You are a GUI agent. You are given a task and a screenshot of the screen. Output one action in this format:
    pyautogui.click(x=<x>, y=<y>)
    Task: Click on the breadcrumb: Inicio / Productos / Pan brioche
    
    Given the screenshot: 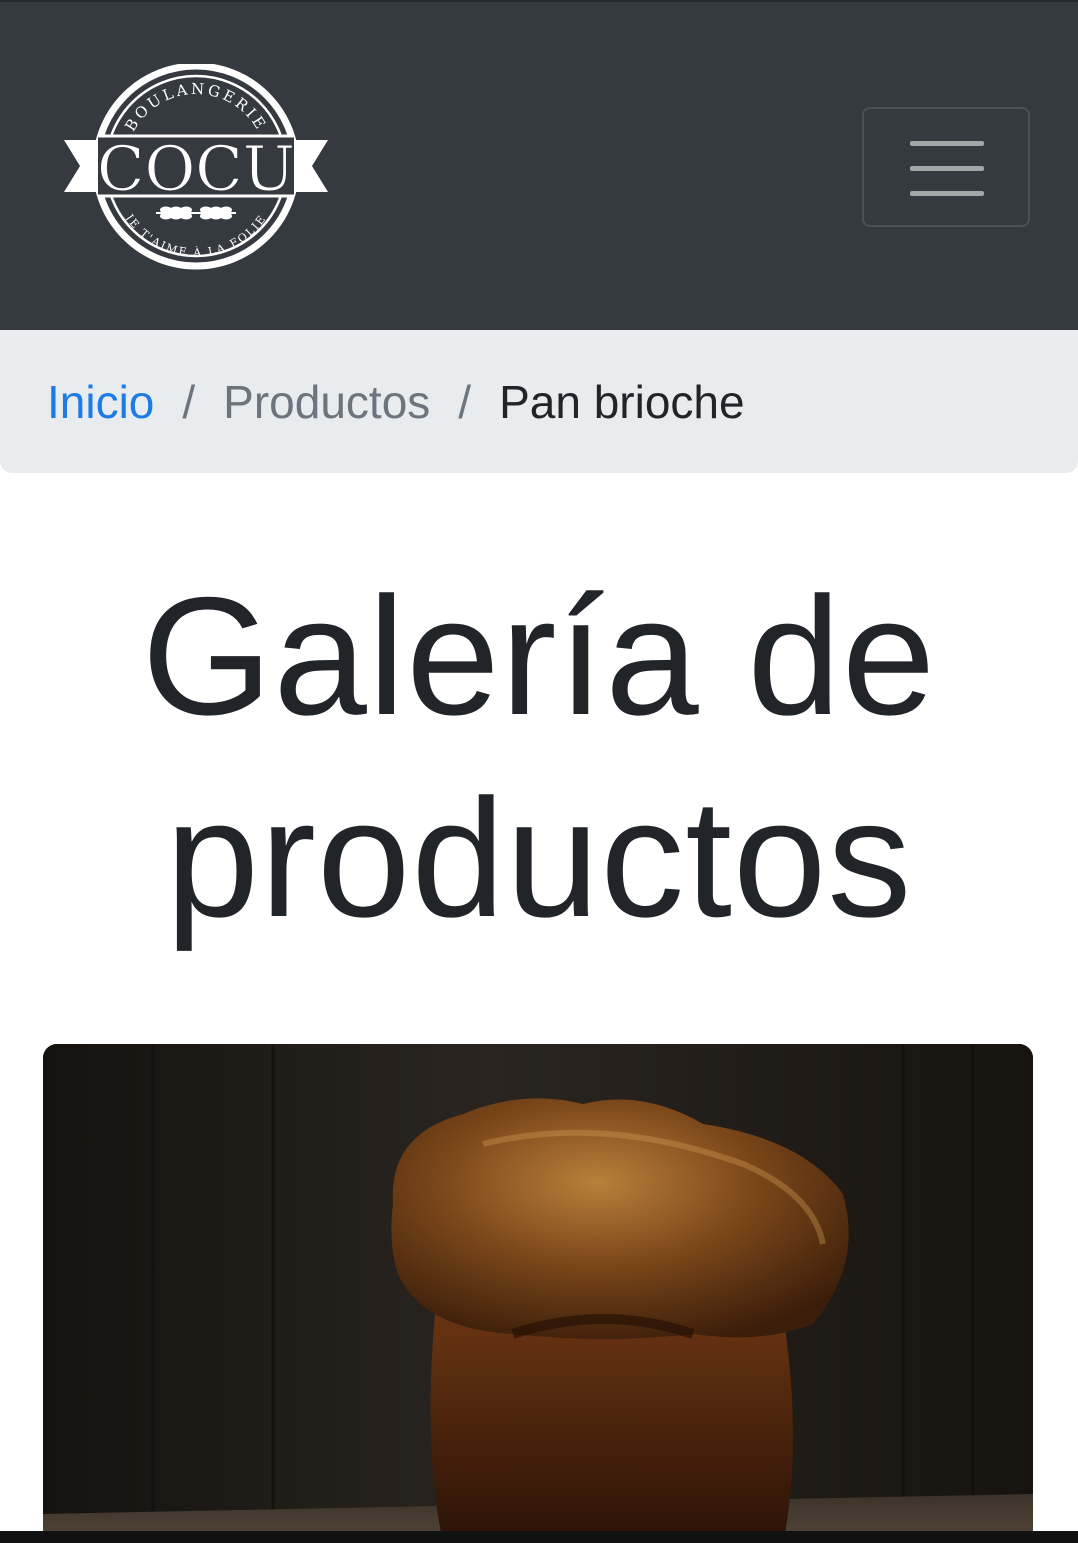 What is the action you would take?
    pyautogui.click(x=539, y=401)
    